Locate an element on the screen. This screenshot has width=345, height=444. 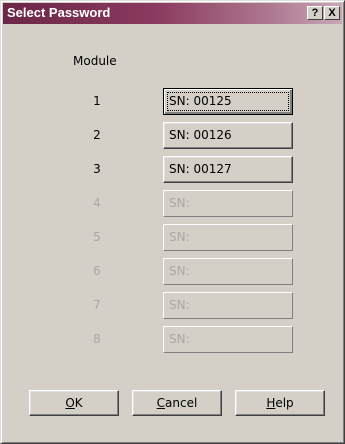
serial-button-module-7: SN: is located at coordinates (228, 305).